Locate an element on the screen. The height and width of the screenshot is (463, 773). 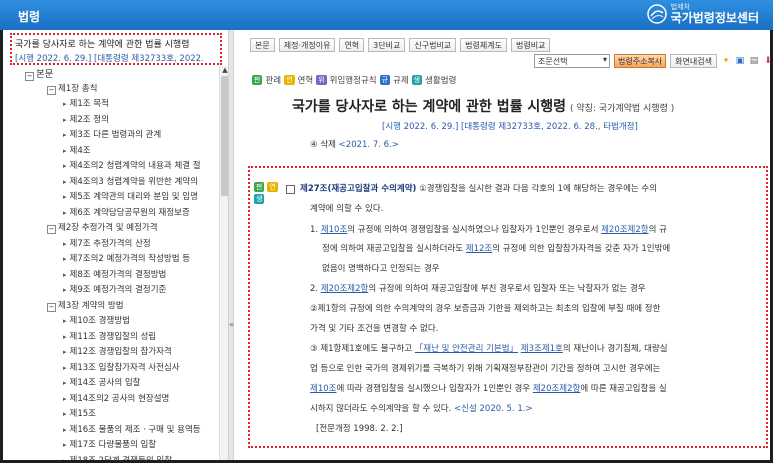
toc-item: ▸ 제2조 정의 is located at coordinates (86, 119).